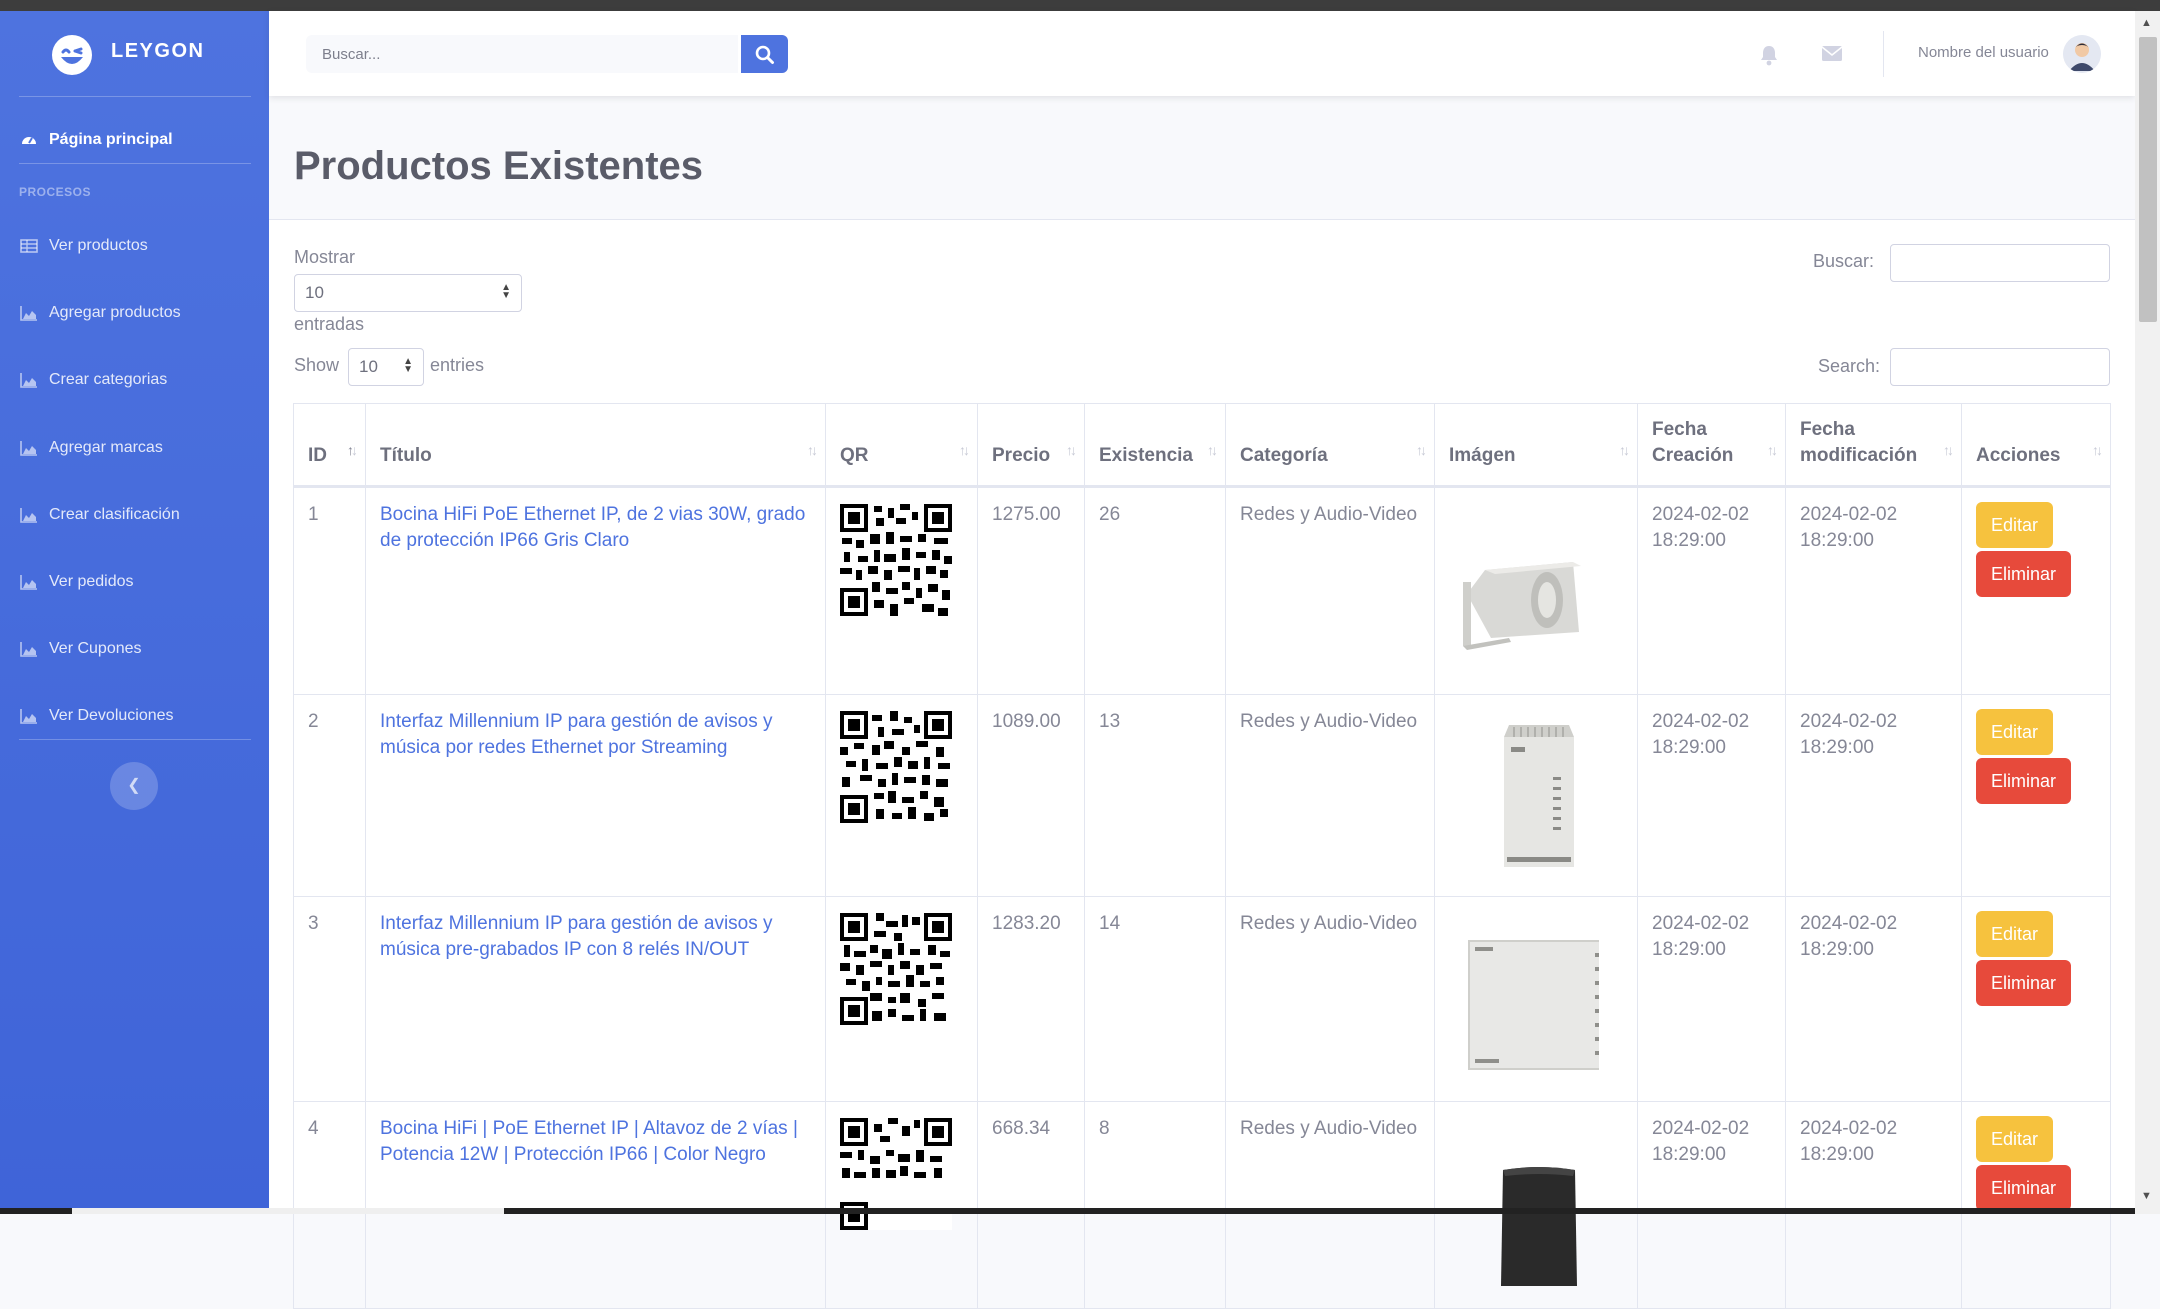 Image resolution: width=2160 pixels, height=1309 pixels. What do you see at coordinates (1067, 1211) in the screenshot?
I see `horizontal-scrollbar` at bounding box center [1067, 1211].